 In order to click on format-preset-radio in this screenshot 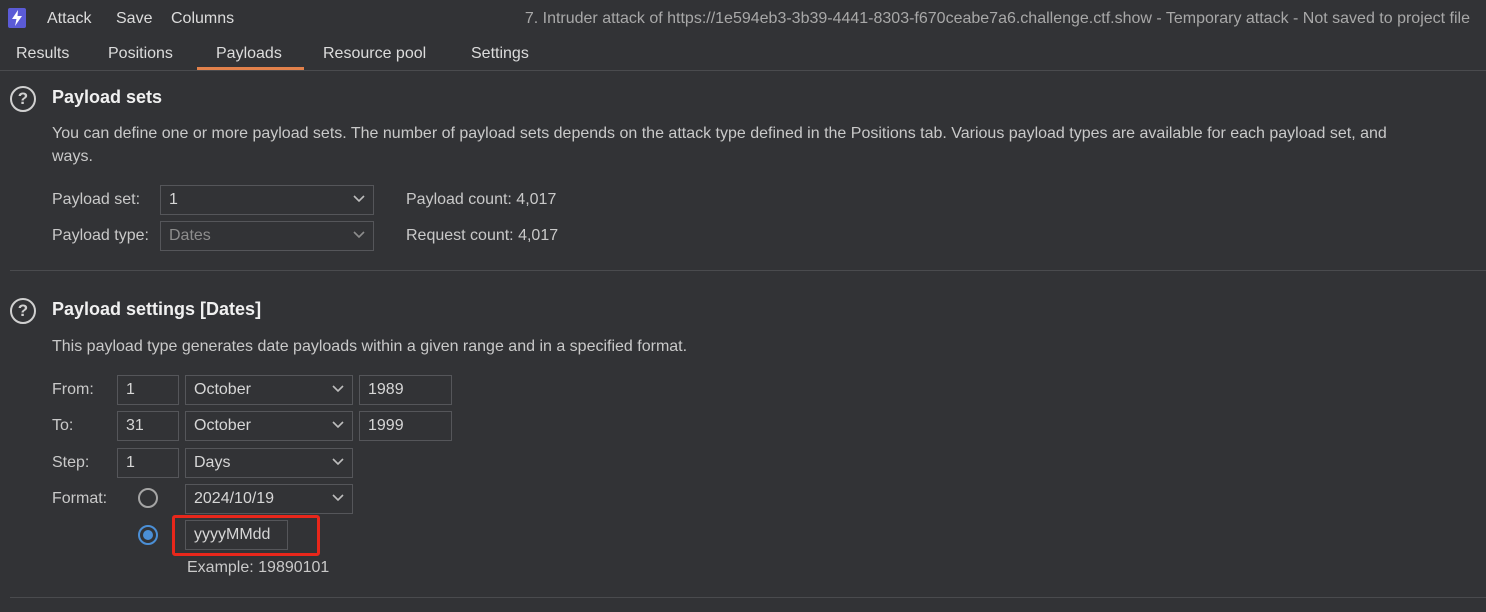, I will do `click(148, 498)`.